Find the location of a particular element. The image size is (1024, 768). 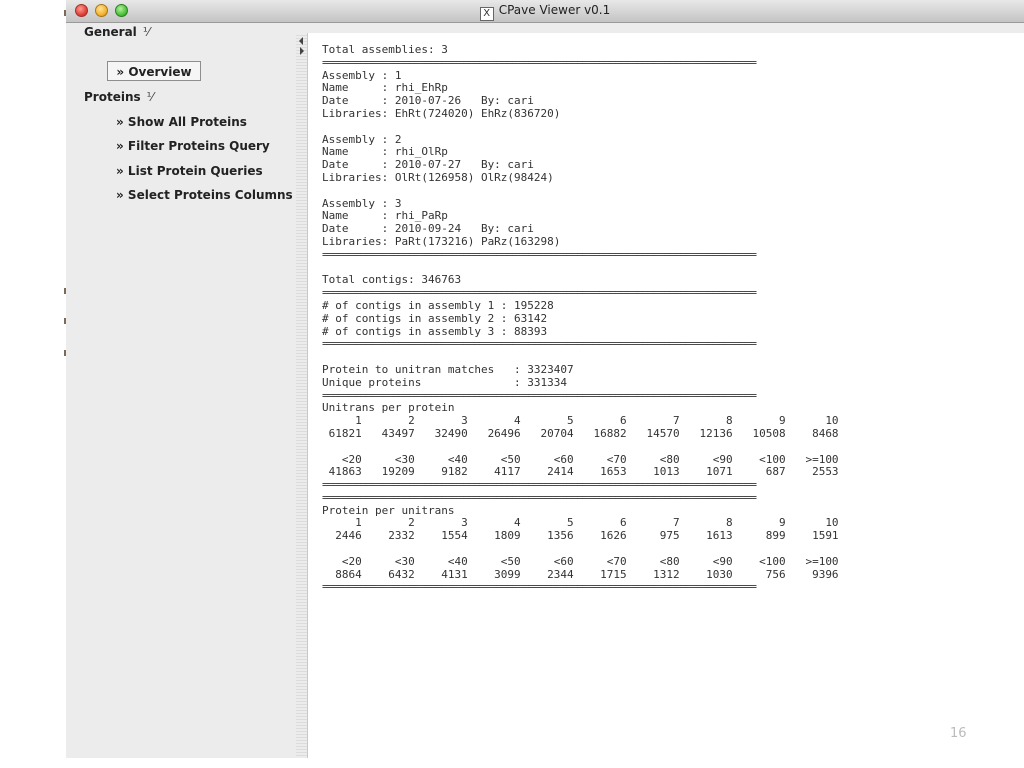

sidebar-item-filter-proteins-query: » Filter Proteins Query is located at coordinates (193, 146).